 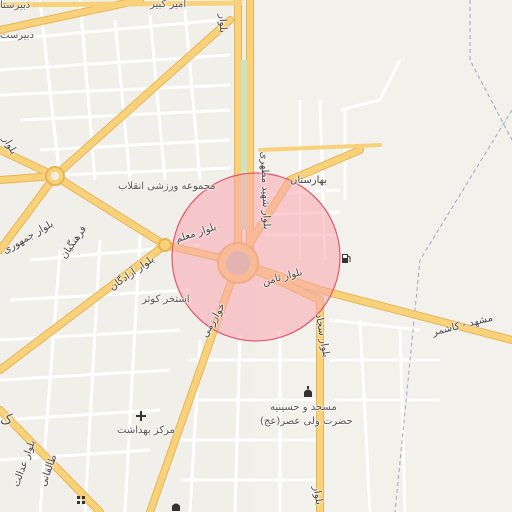 I want to click on health-center-icon, so click(x=141, y=416).